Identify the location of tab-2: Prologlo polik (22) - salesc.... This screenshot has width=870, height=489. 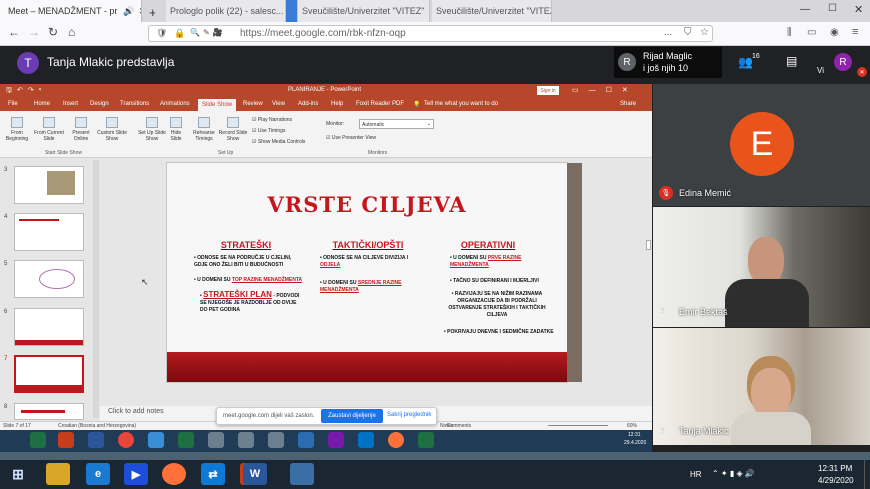
(226, 11).